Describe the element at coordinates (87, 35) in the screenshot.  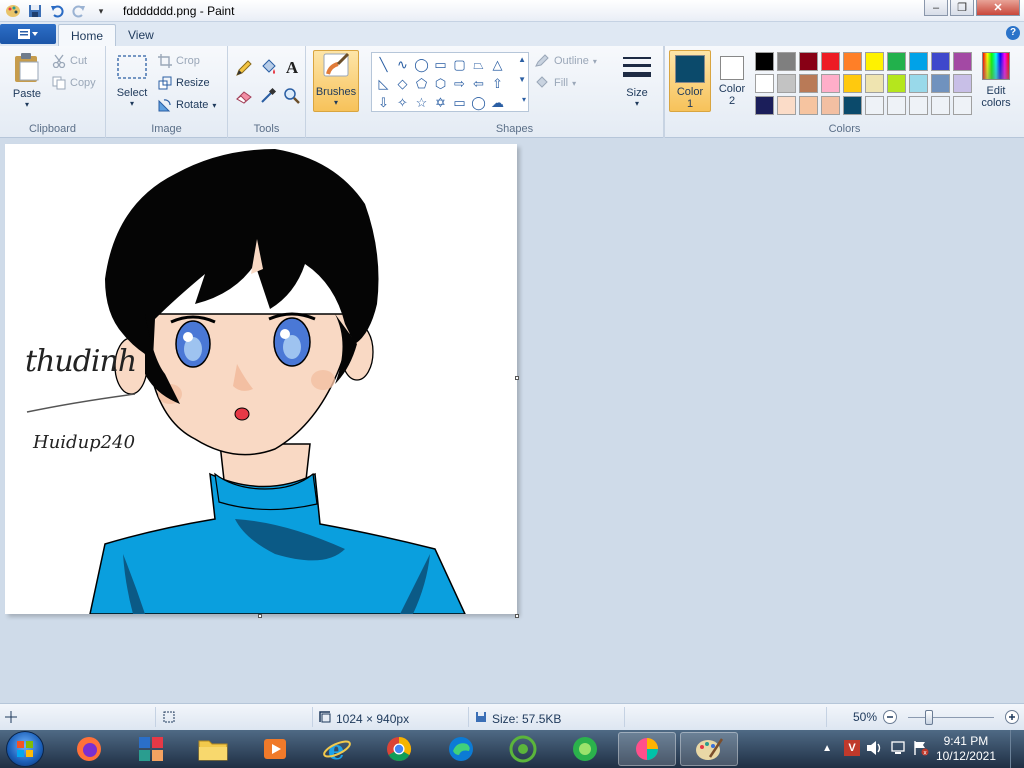
I see `tab-home: Home` at that location.